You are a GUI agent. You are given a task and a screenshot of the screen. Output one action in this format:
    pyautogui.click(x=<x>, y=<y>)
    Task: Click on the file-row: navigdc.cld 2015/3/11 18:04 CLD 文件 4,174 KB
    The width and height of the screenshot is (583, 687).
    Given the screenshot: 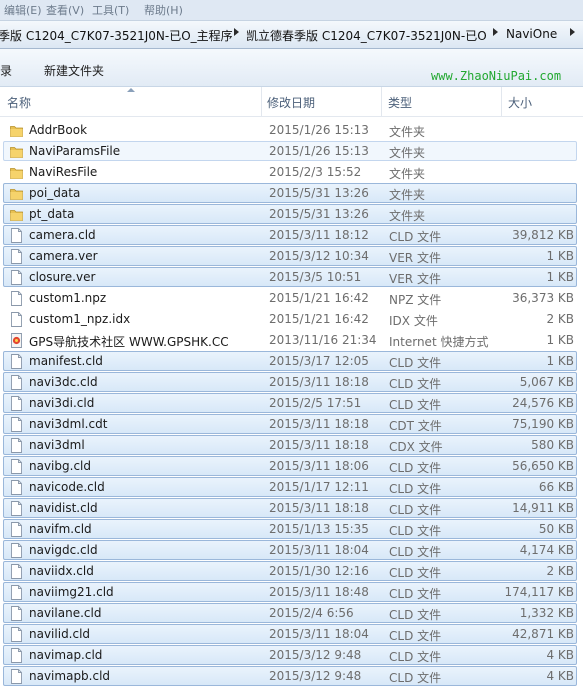 What is the action you would take?
    pyautogui.click(x=290, y=550)
    